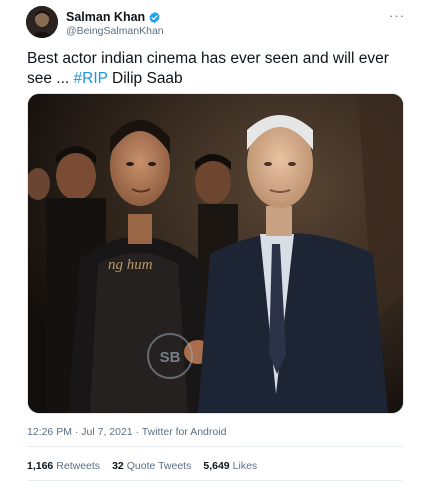 This screenshot has width=424, height=488. Describe the element at coordinates (170, 357) in the screenshot. I see `photo-watermark: SB` at that location.